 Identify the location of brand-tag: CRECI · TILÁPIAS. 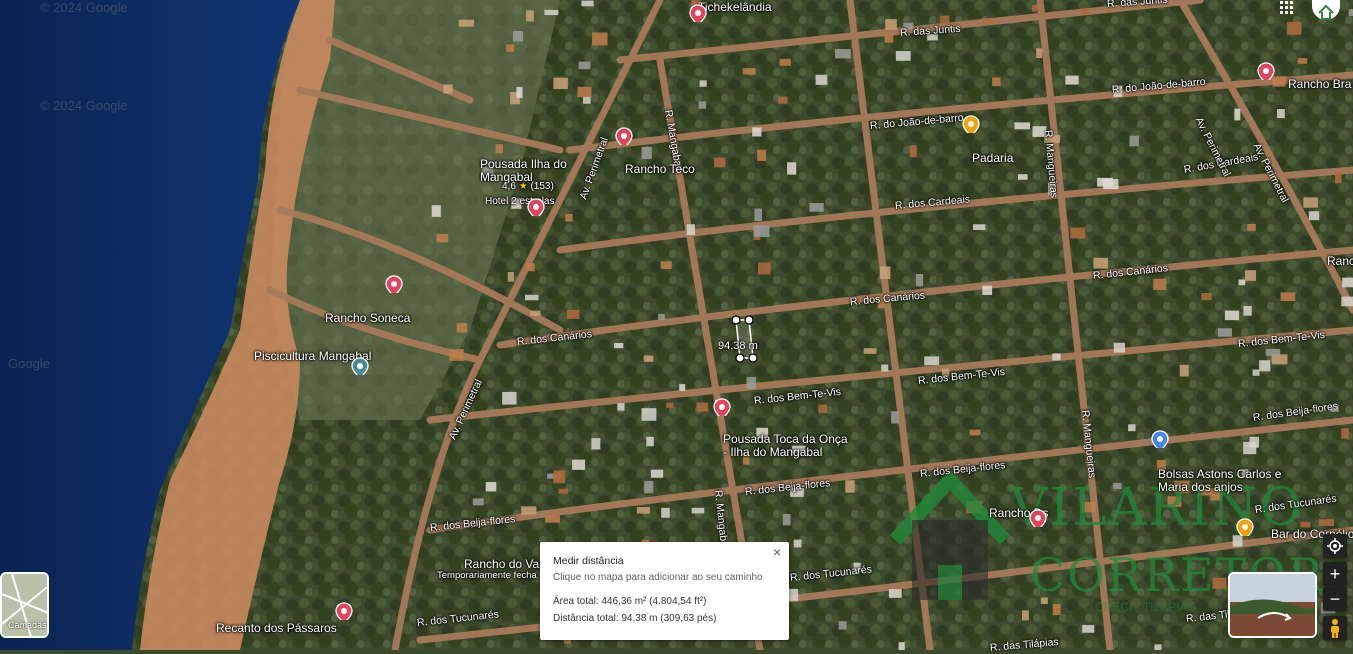
(1145, 607).